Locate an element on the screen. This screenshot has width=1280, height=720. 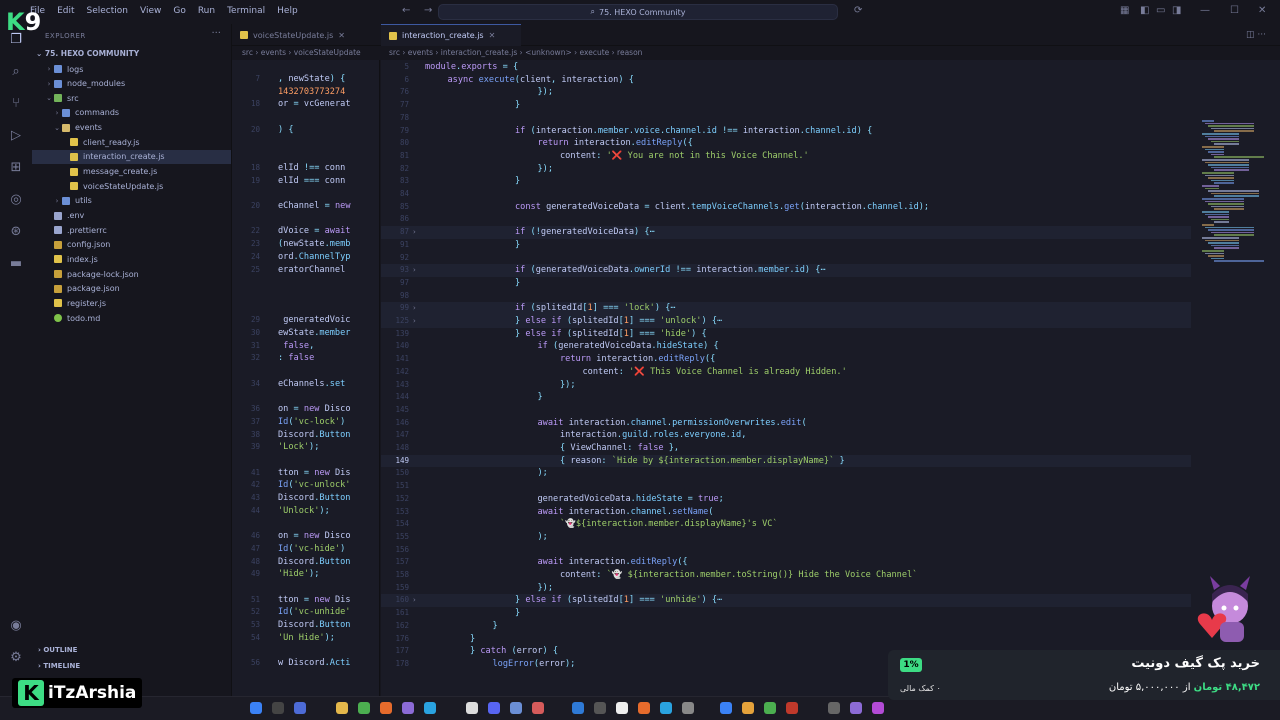
command-center-search: ⌕ 75. HEXO Community is located at coordinates (638, 12).